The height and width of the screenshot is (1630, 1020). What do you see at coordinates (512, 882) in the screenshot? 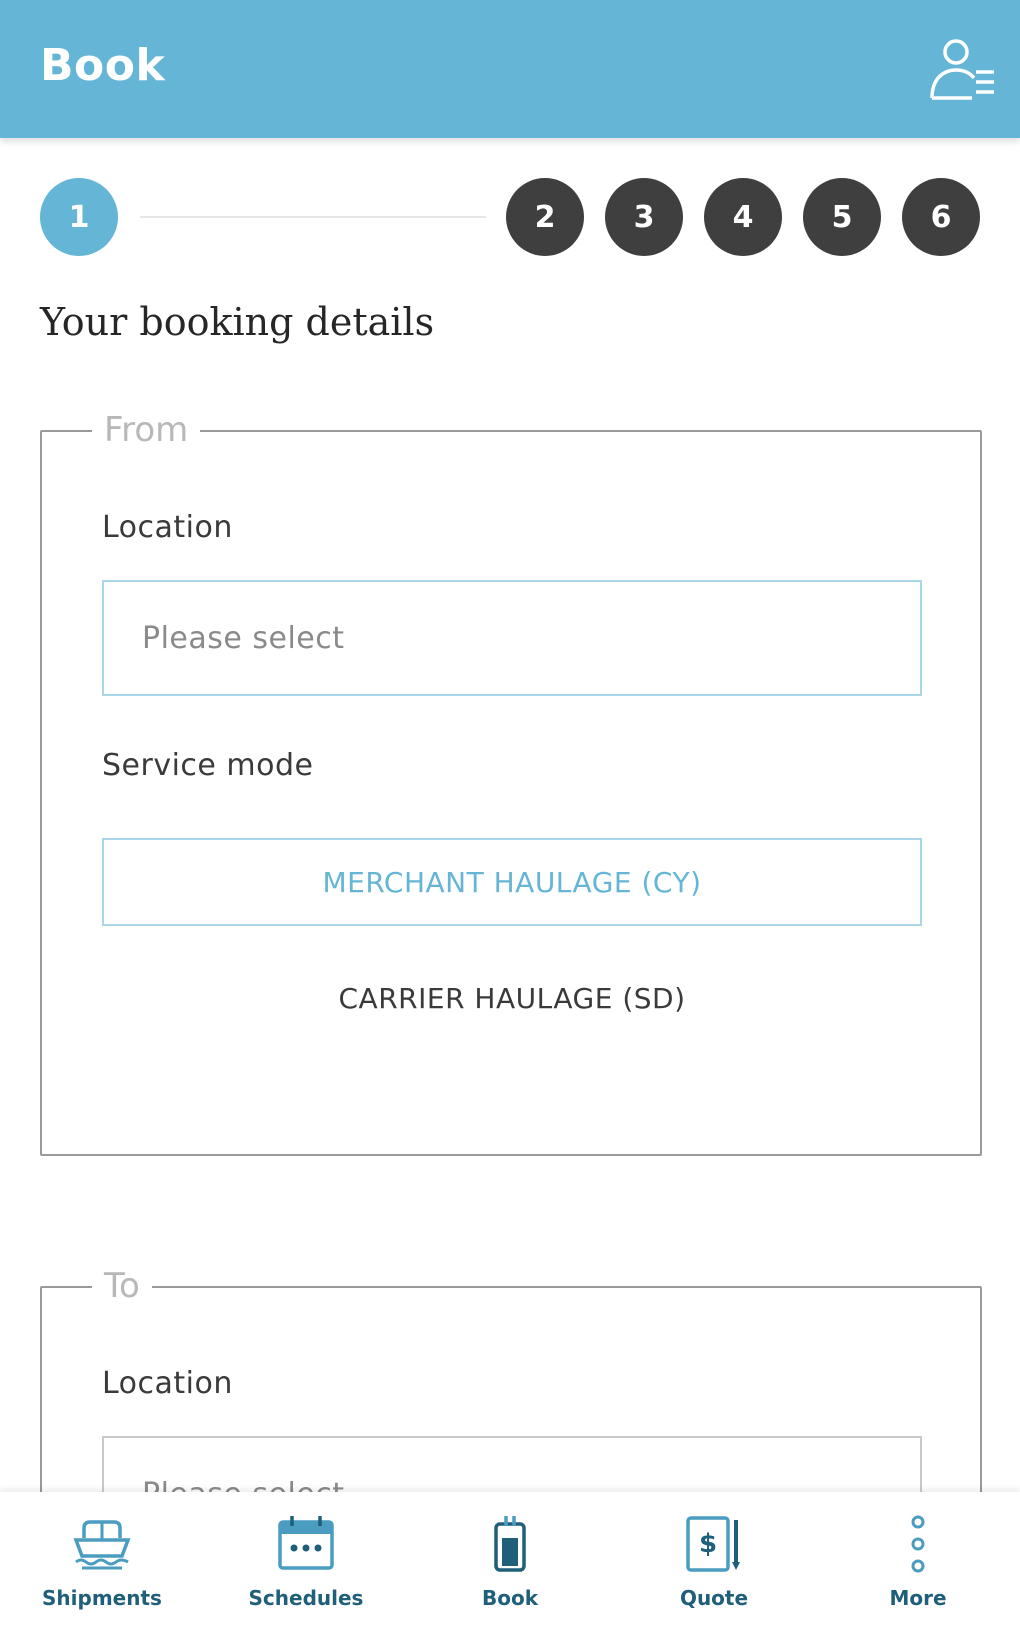
I see `merchant-haulage-button: MERCHANT HAULAGE (CY)` at bounding box center [512, 882].